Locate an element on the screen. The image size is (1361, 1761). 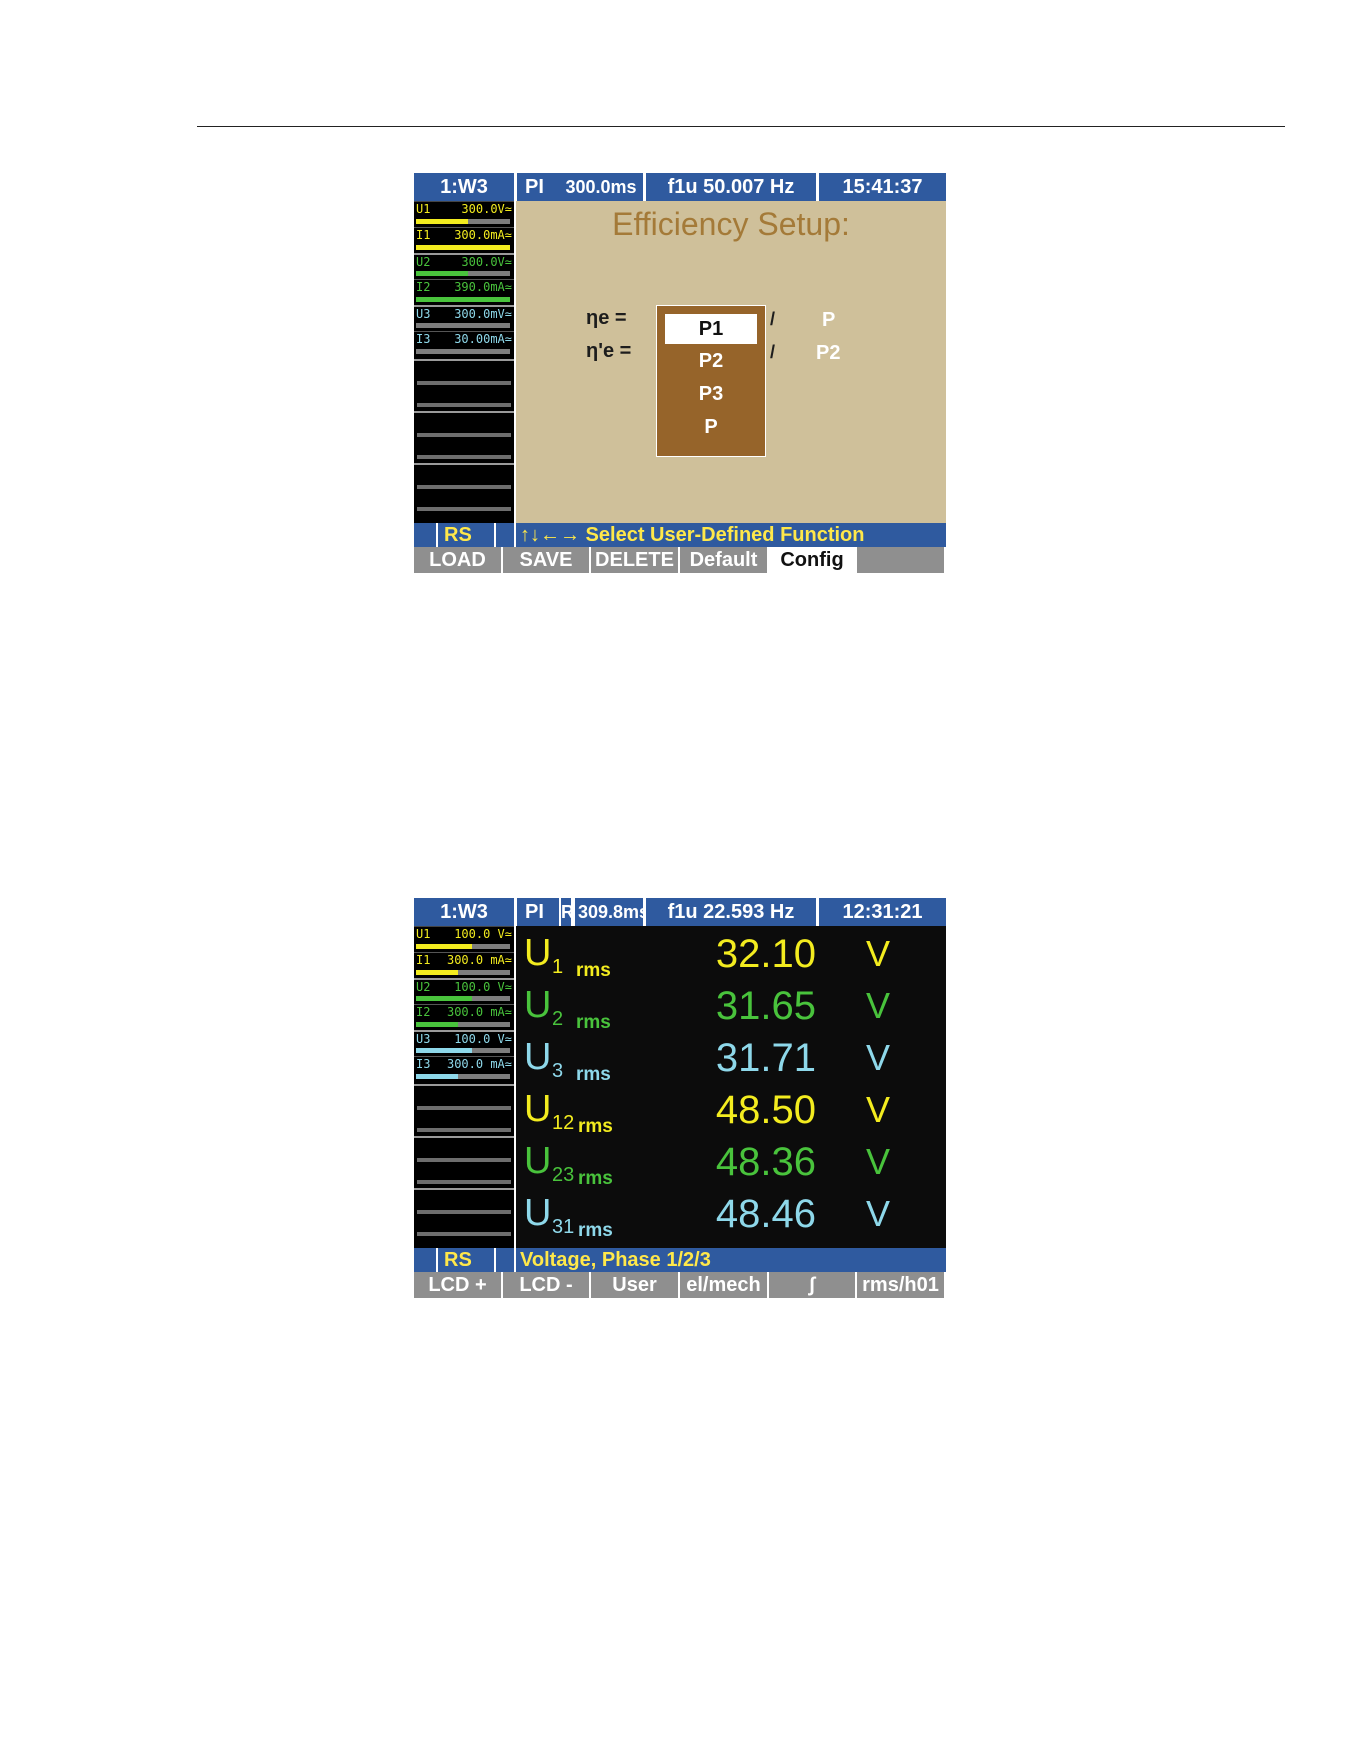
softkey-lcd: LCD + is located at coordinates (457, 1285).